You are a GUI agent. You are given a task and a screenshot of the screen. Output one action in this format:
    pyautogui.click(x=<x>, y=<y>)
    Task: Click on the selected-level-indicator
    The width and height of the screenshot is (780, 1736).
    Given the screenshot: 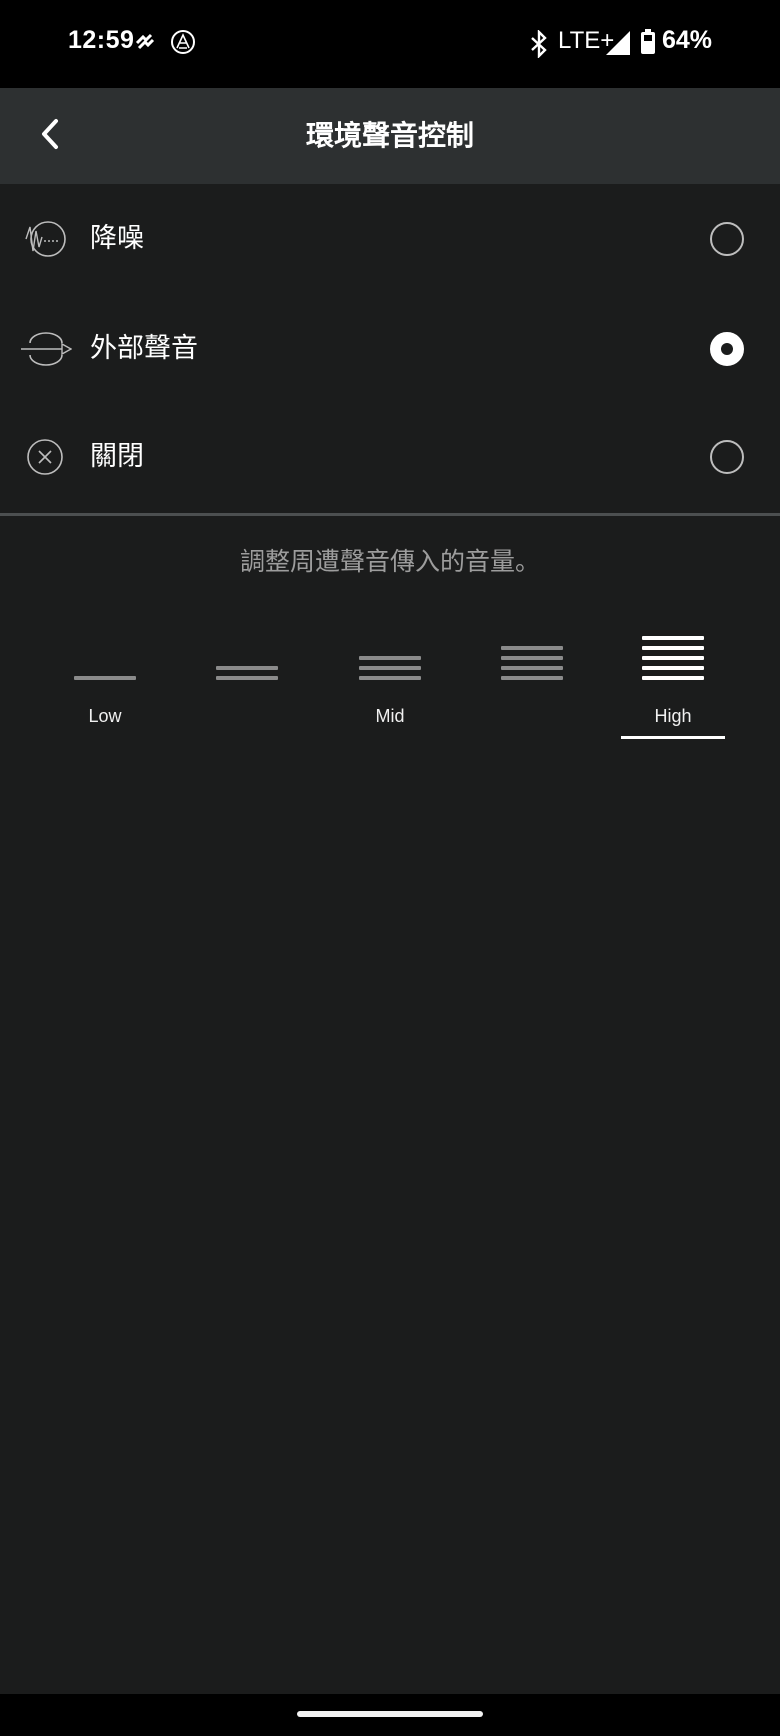 What is the action you would take?
    pyautogui.click(x=673, y=737)
    